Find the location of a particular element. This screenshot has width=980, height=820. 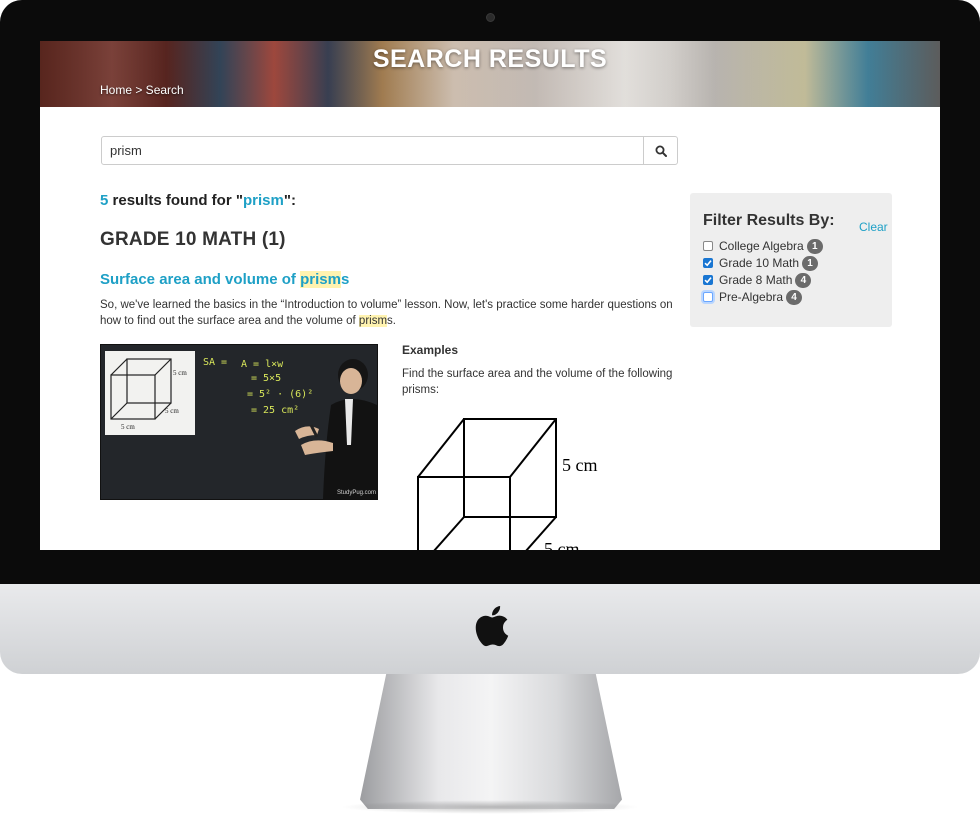

board-label-2: 5 cm is located at coordinates (172, 411).